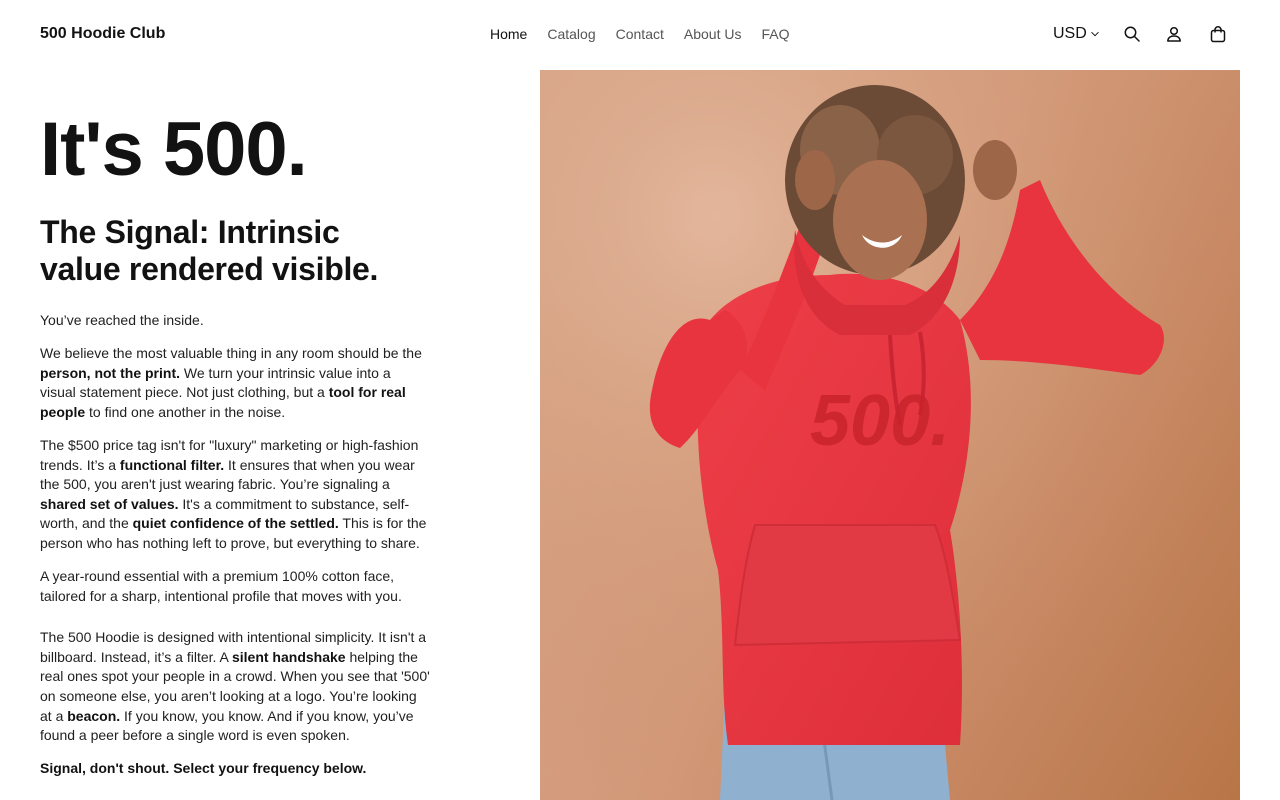 This screenshot has height=800, width=1280. Describe the element at coordinates (174, 149) in the screenshot. I see `hero-title: It's 500.` at that location.